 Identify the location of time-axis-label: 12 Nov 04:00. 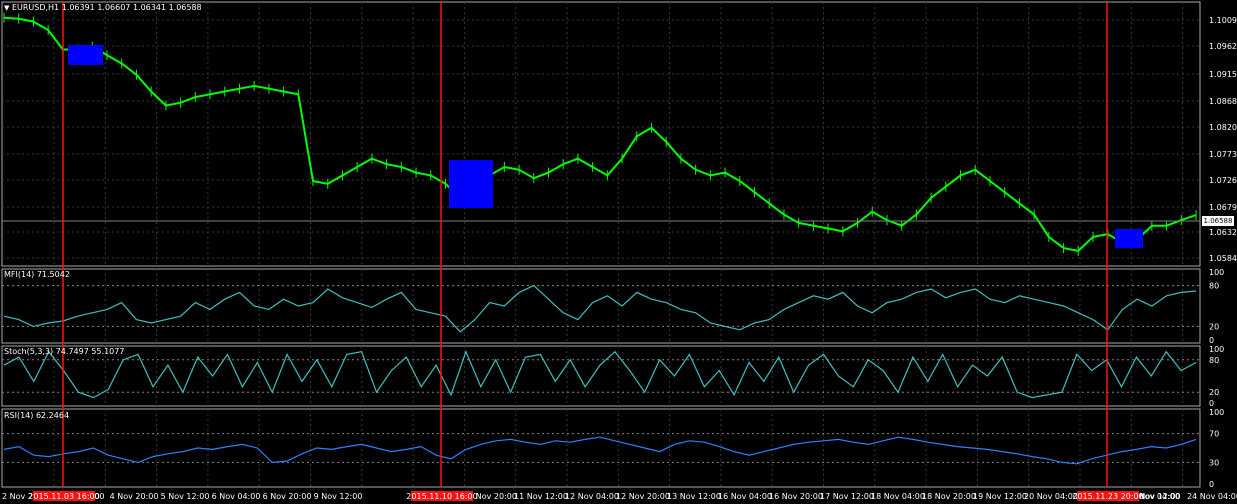
(592, 496).